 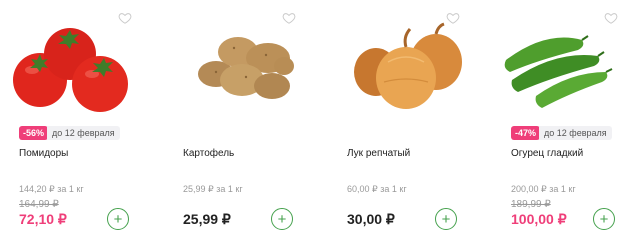 What do you see at coordinates (43, 153) in the screenshot?
I see `product-name: Помидоры` at bounding box center [43, 153].